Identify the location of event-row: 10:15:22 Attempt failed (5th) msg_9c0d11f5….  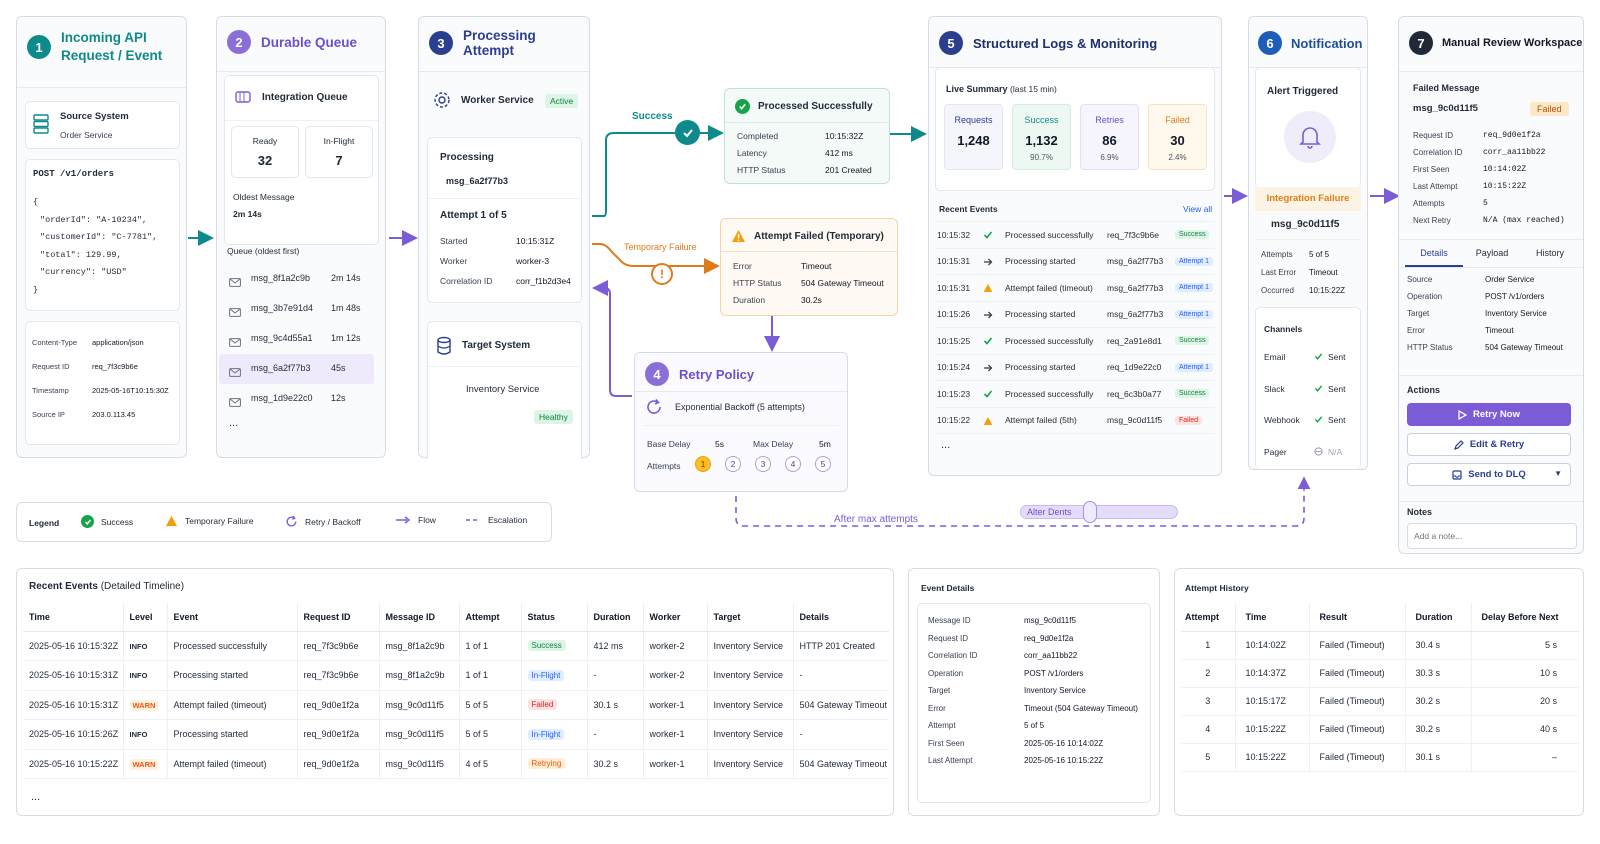
(1075, 421).